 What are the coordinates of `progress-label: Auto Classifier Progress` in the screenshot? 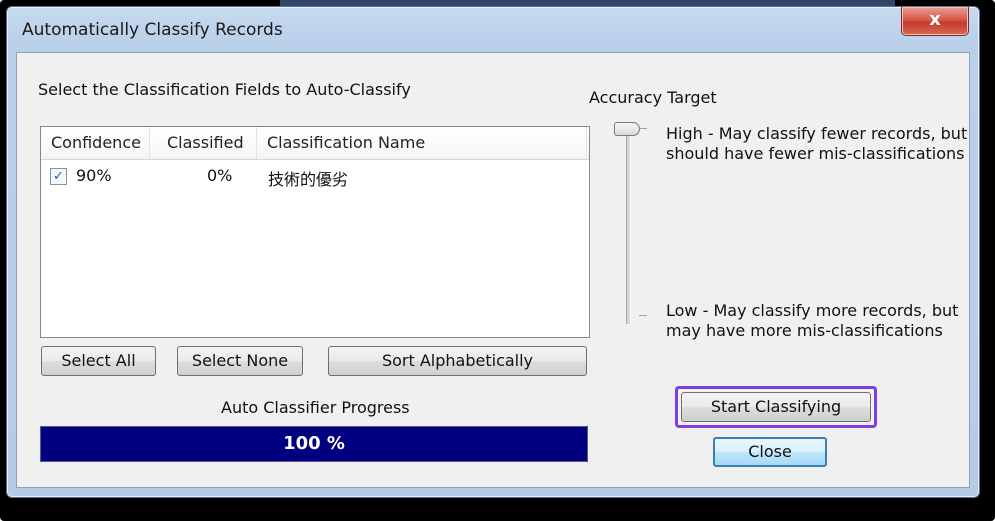 It's located at (315, 407).